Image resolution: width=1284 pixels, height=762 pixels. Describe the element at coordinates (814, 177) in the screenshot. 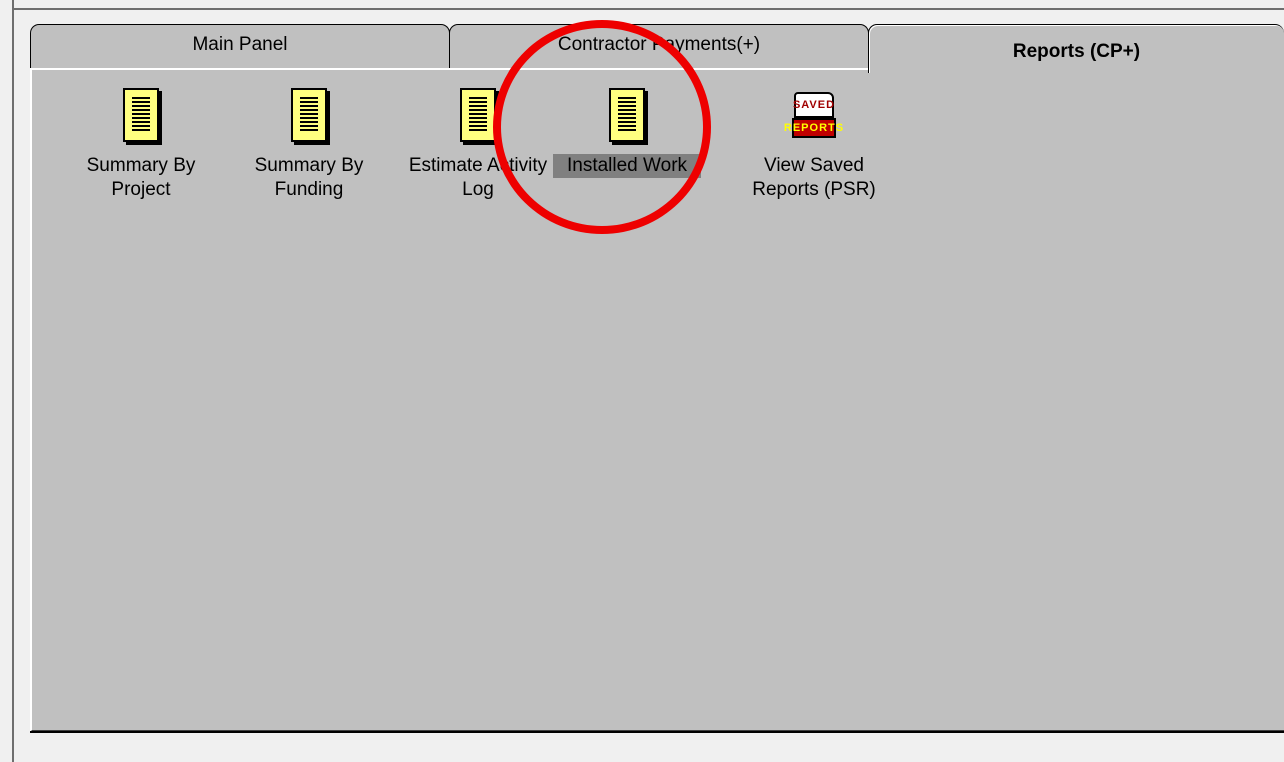

I see `report-label: View Saved Reports (PSR)` at that location.